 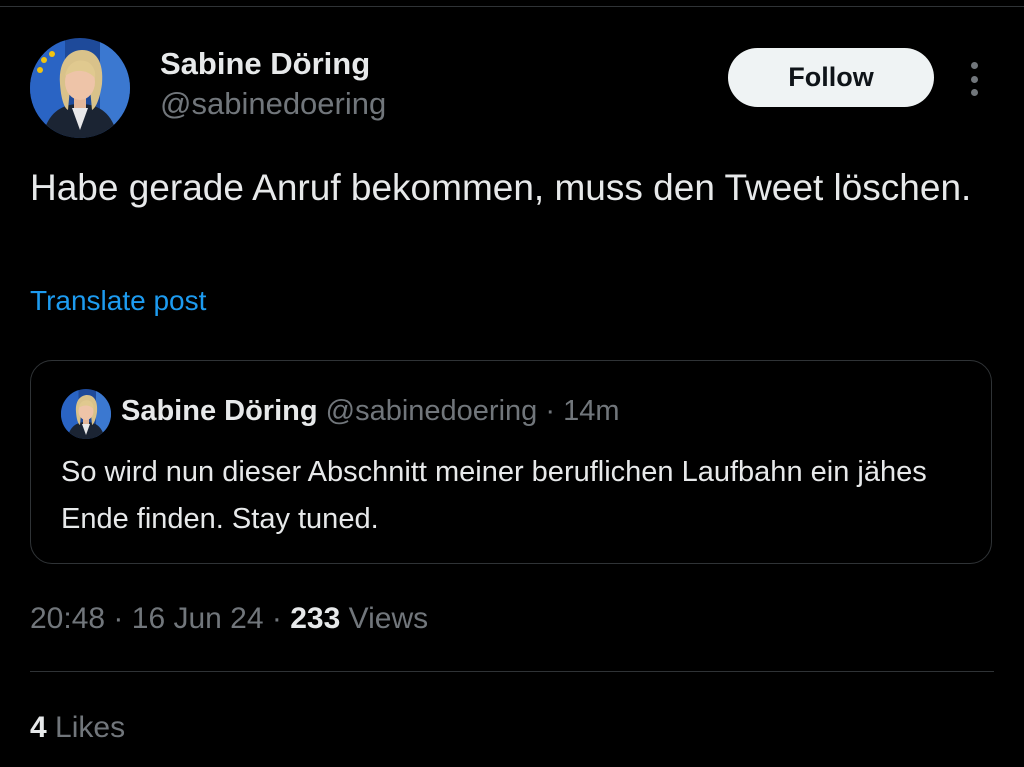 I want to click on follow-button: Follow, so click(x=831, y=77).